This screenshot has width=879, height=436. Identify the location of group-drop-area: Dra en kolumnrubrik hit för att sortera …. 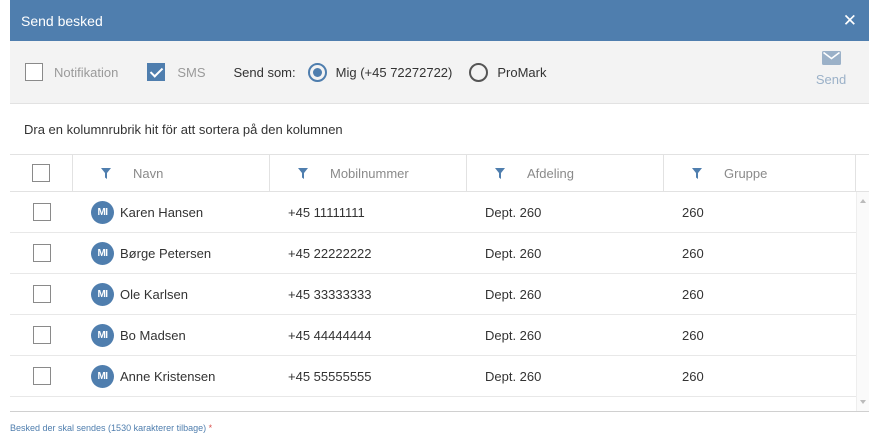
(439, 128).